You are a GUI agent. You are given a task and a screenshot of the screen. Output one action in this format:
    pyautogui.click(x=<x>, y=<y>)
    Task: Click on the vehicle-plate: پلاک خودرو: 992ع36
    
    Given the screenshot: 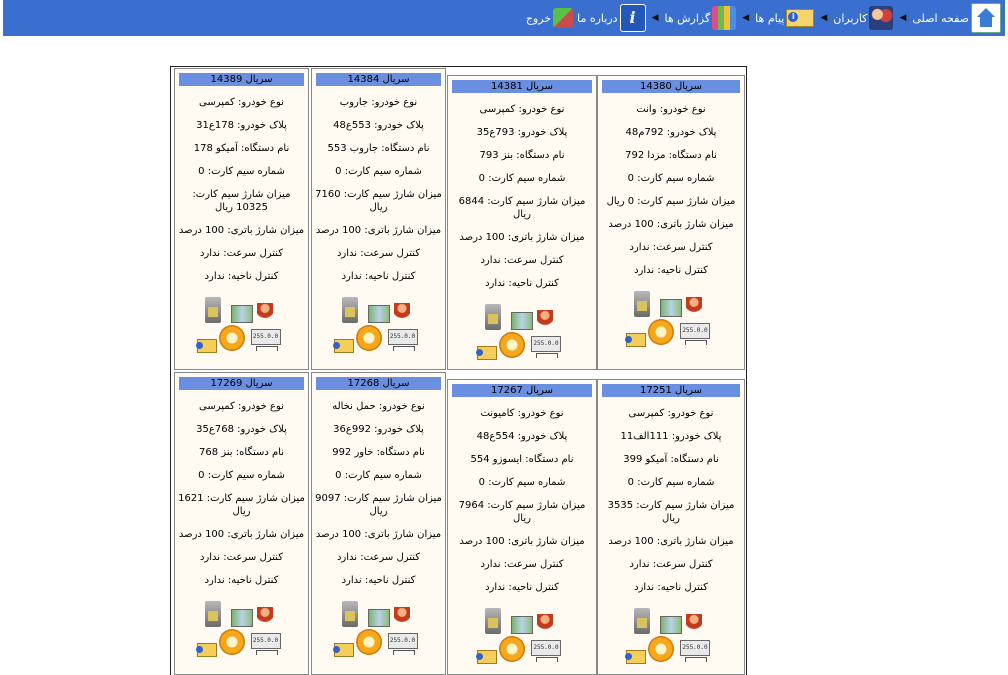 What is the action you would take?
    pyautogui.click(x=378, y=429)
    